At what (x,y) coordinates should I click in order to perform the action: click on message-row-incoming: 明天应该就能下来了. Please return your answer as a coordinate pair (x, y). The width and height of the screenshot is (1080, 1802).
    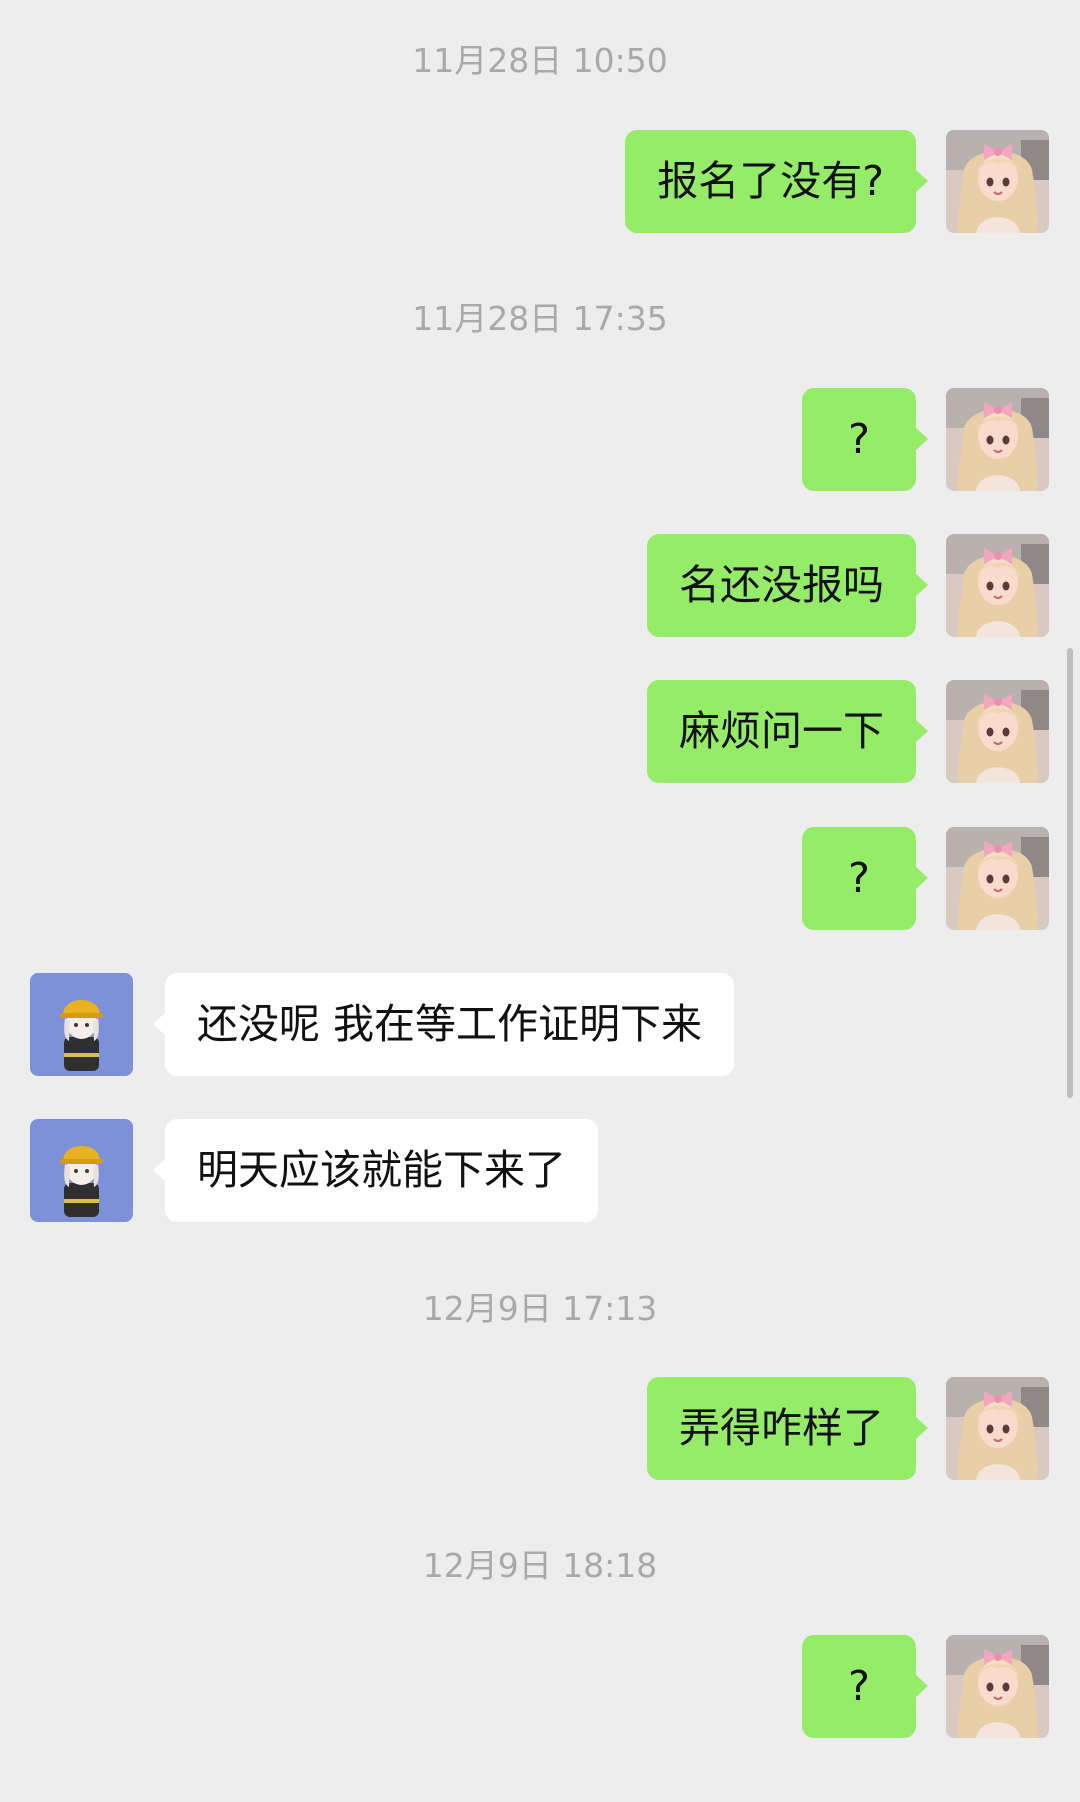
    Looking at the image, I should click on (540, 1170).